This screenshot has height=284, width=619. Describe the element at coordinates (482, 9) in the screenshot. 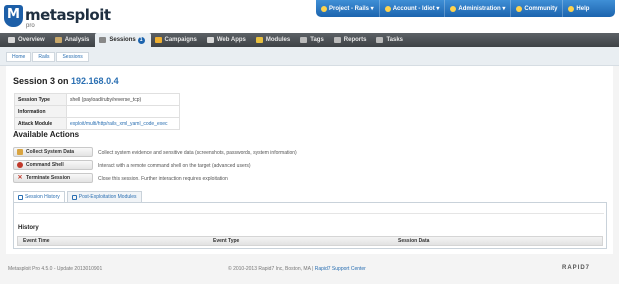

I see `topbar-administration-label: Administration ▾` at that location.